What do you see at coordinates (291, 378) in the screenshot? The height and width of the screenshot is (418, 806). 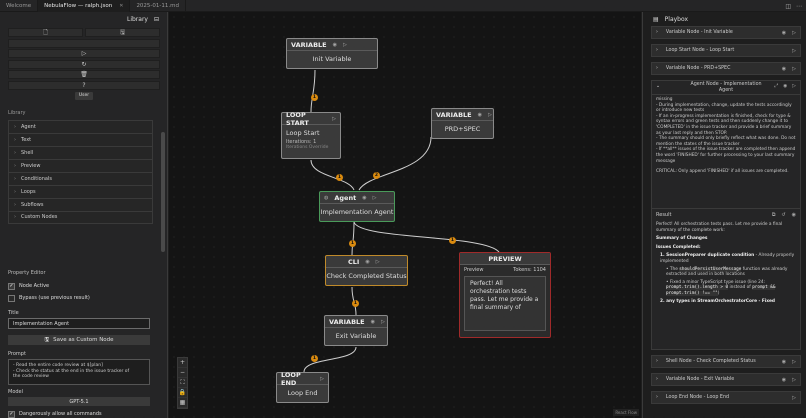 I see `node-type: LOOP END` at bounding box center [291, 378].